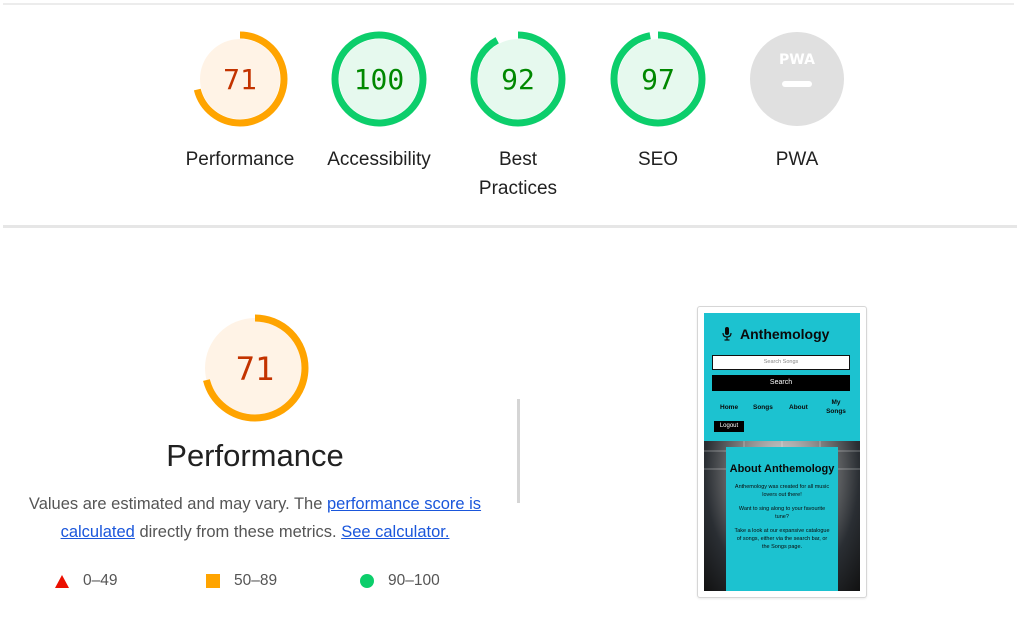  What do you see at coordinates (781, 362) in the screenshot?
I see `site-search-input: Search Songs` at bounding box center [781, 362].